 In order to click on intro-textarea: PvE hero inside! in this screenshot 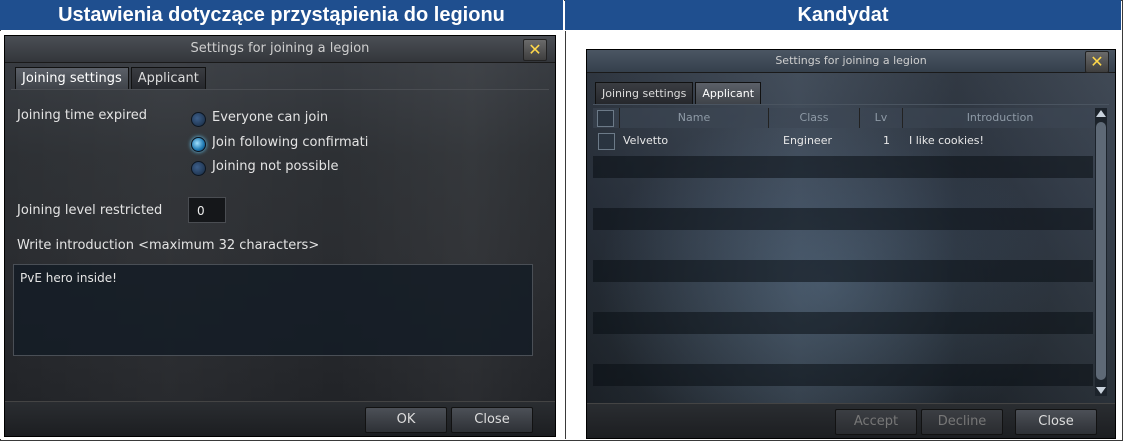, I will do `click(273, 310)`.